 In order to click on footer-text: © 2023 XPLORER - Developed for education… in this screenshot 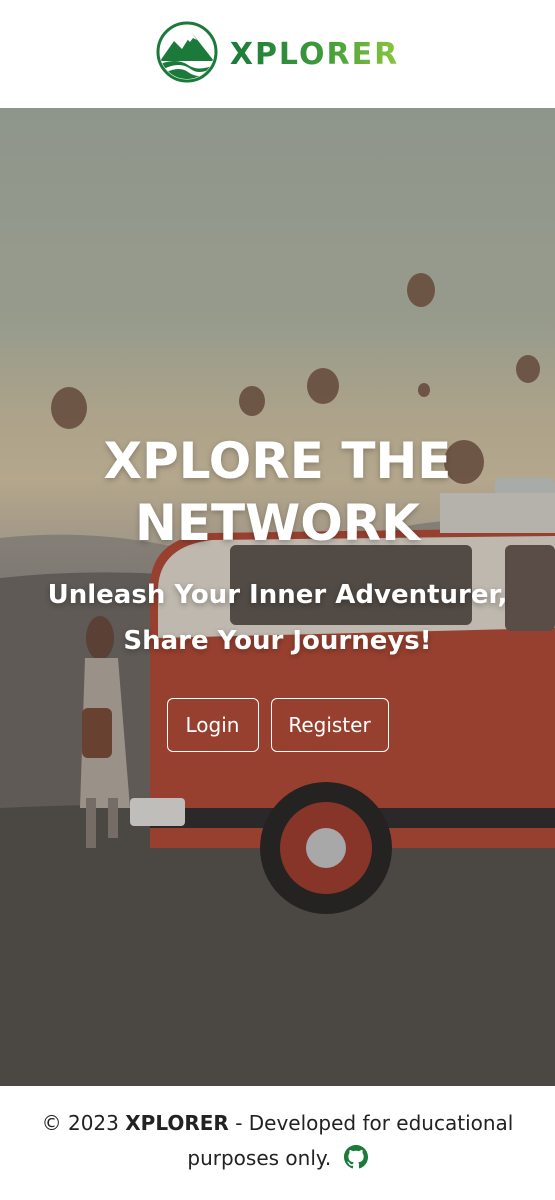, I will do `click(277, 1143)`.